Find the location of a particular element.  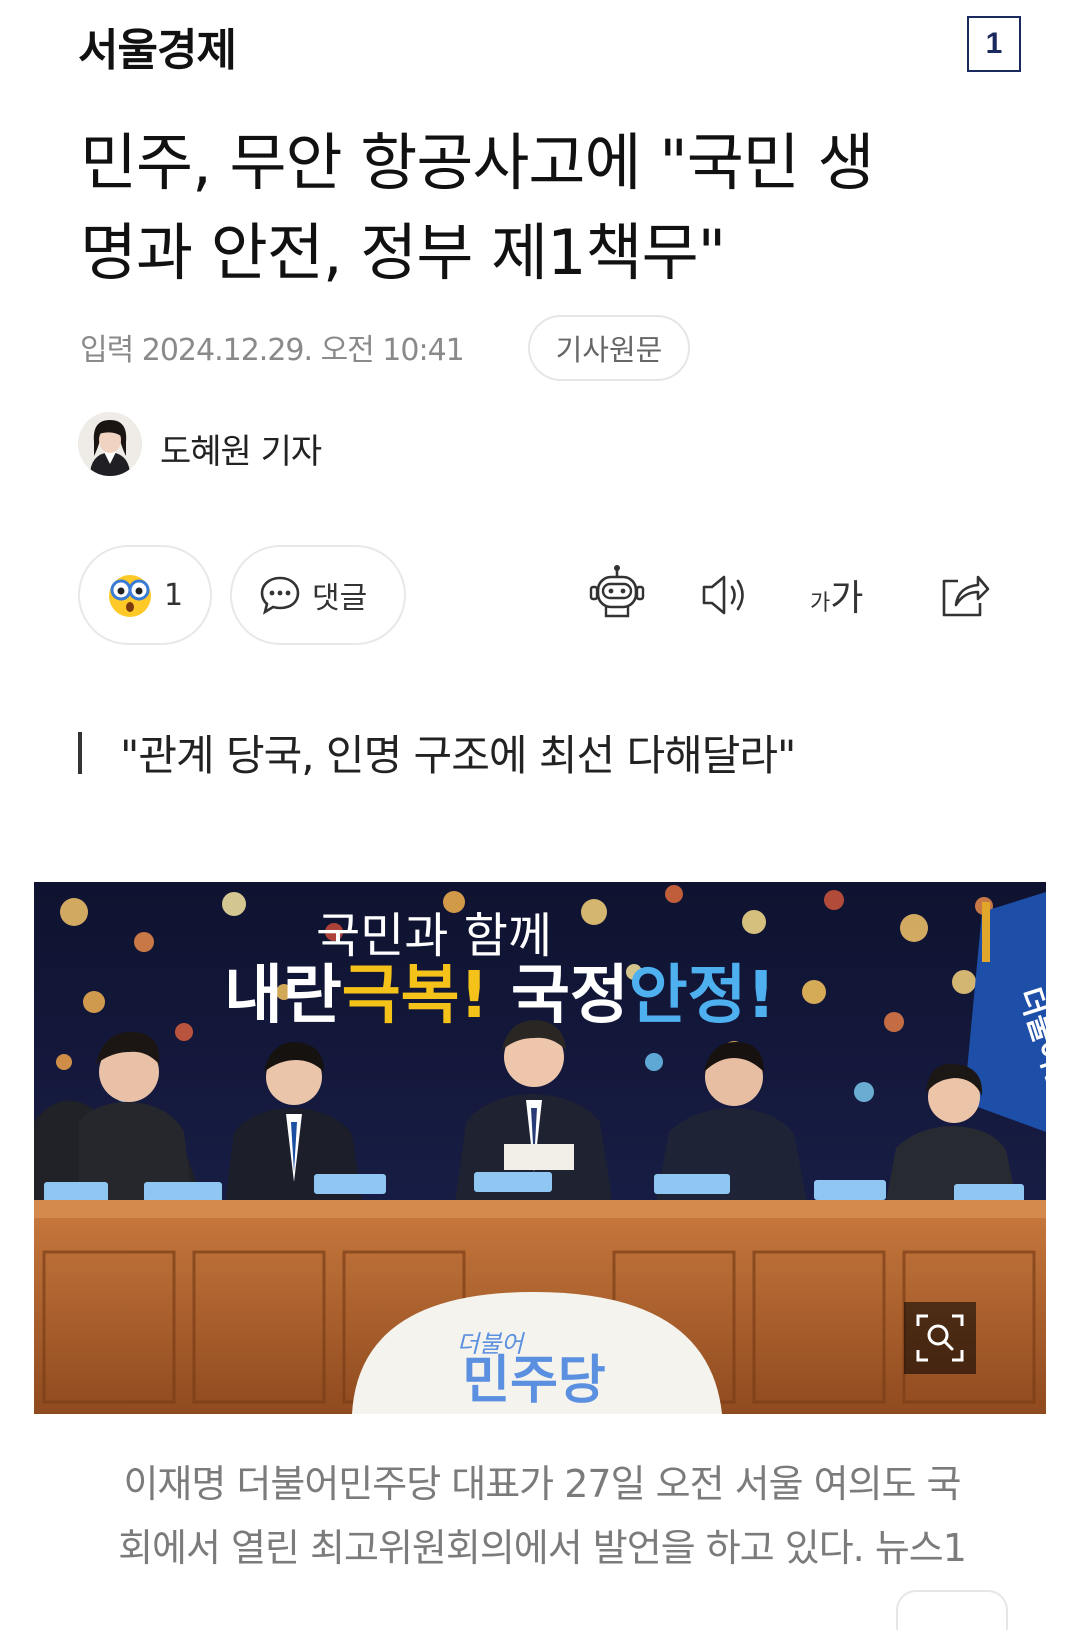

share-button is located at coordinates (964, 595).